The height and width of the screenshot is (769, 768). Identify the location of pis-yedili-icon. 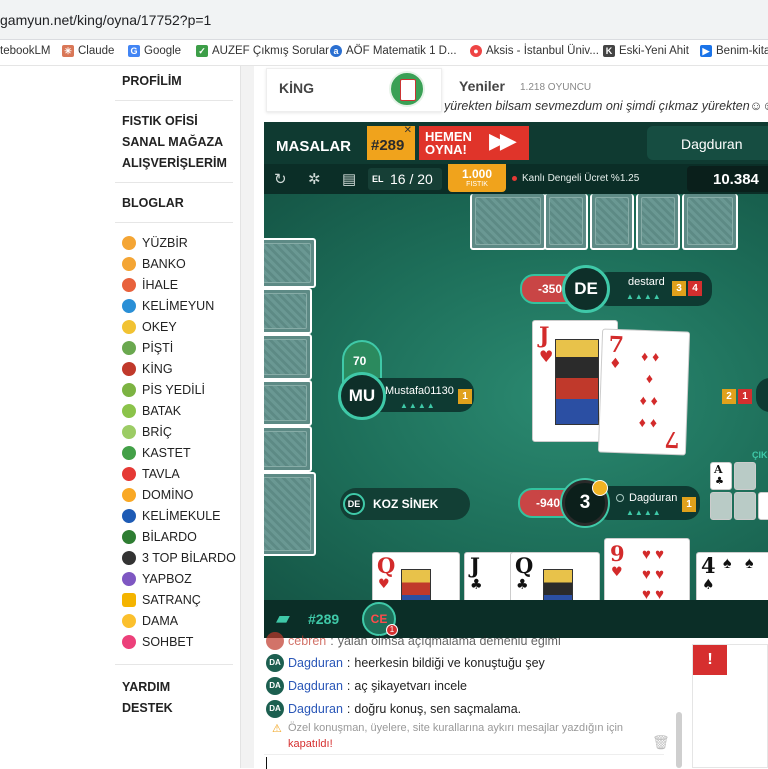
(129, 390).